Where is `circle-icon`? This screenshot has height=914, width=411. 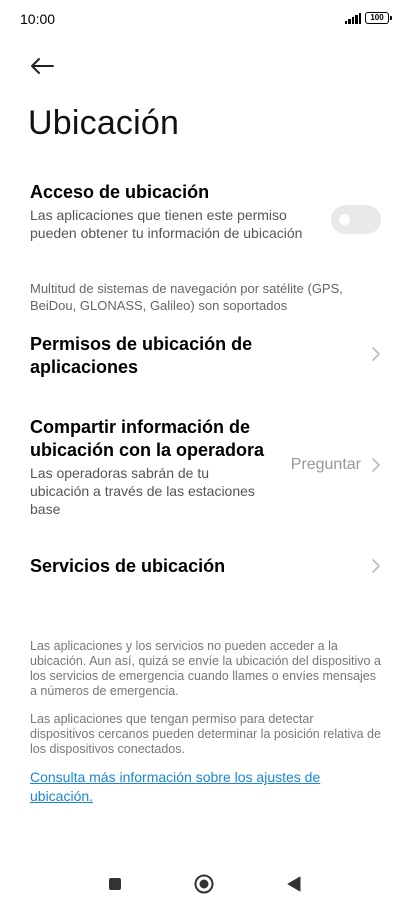 circle-icon is located at coordinates (204, 884).